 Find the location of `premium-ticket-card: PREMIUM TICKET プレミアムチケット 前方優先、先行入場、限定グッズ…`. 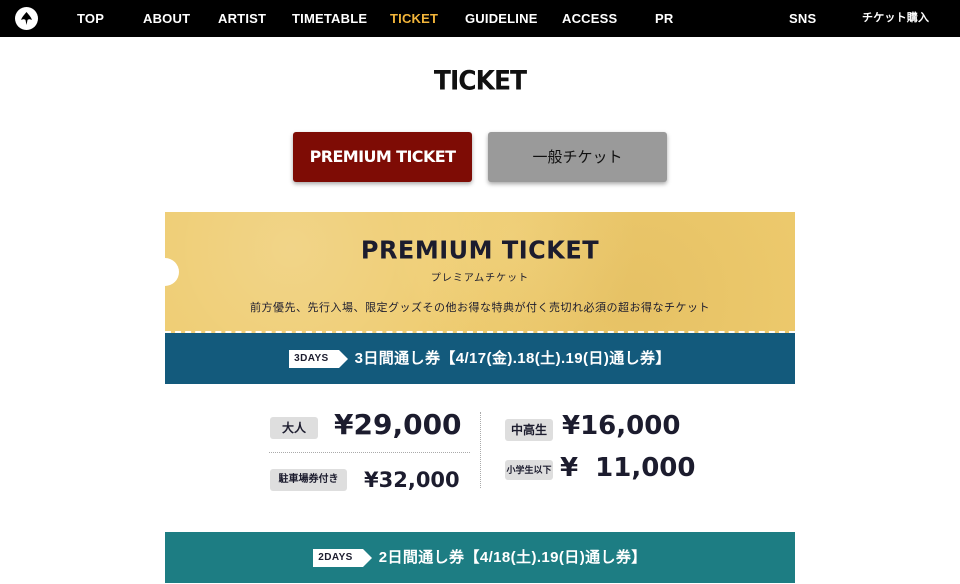

premium-ticket-card: PREMIUM TICKET プレミアムチケット 前方優先、先行入場、限定グッズ… is located at coordinates (480, 272).